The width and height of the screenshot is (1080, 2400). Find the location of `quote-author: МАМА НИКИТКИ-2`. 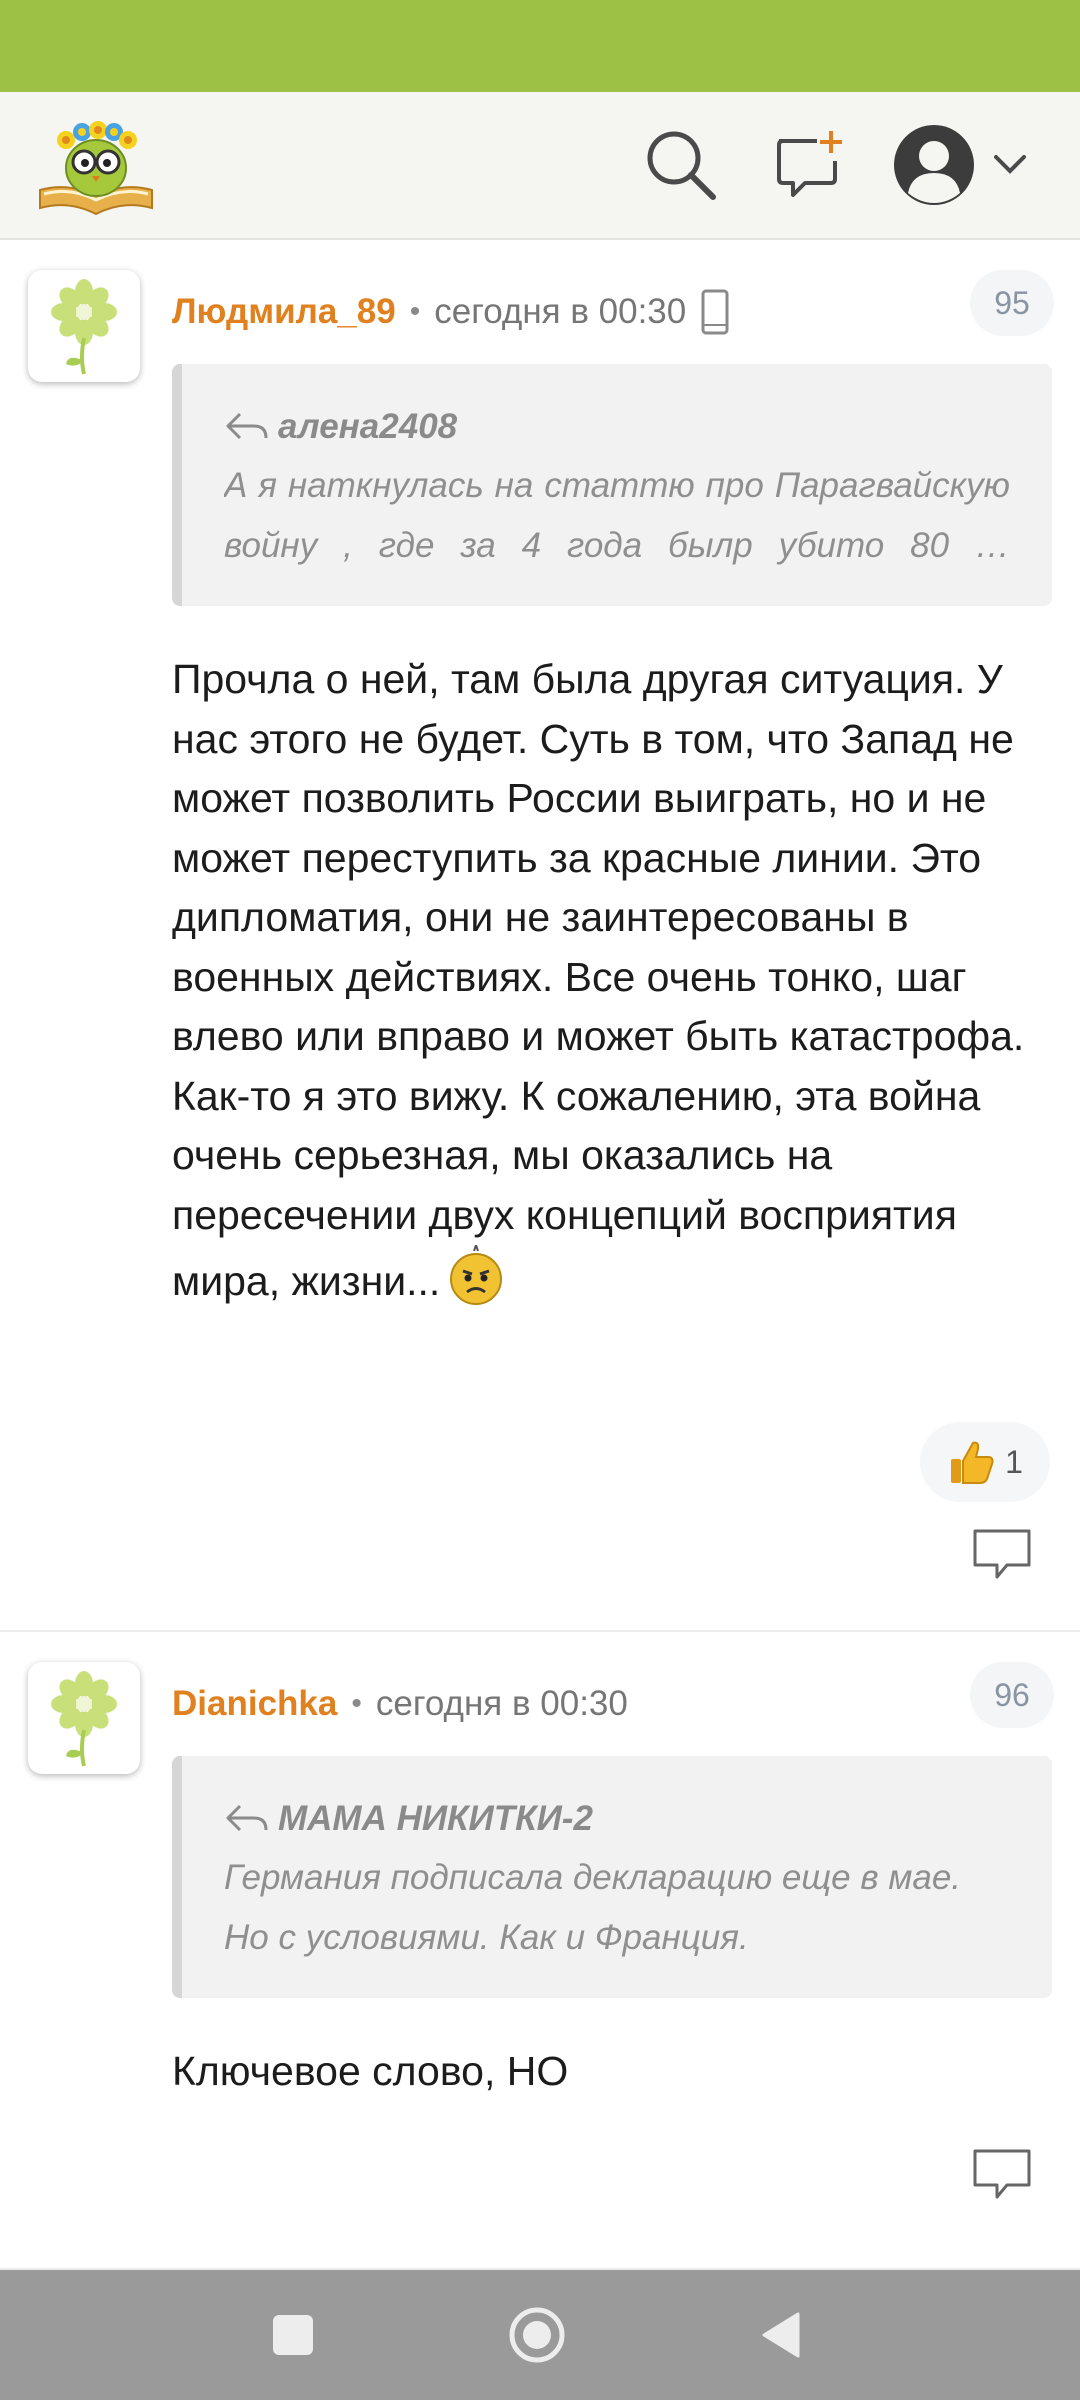

quote-author: МАМА НИКИТКИ-2 is located at coordinates (617, 1819).